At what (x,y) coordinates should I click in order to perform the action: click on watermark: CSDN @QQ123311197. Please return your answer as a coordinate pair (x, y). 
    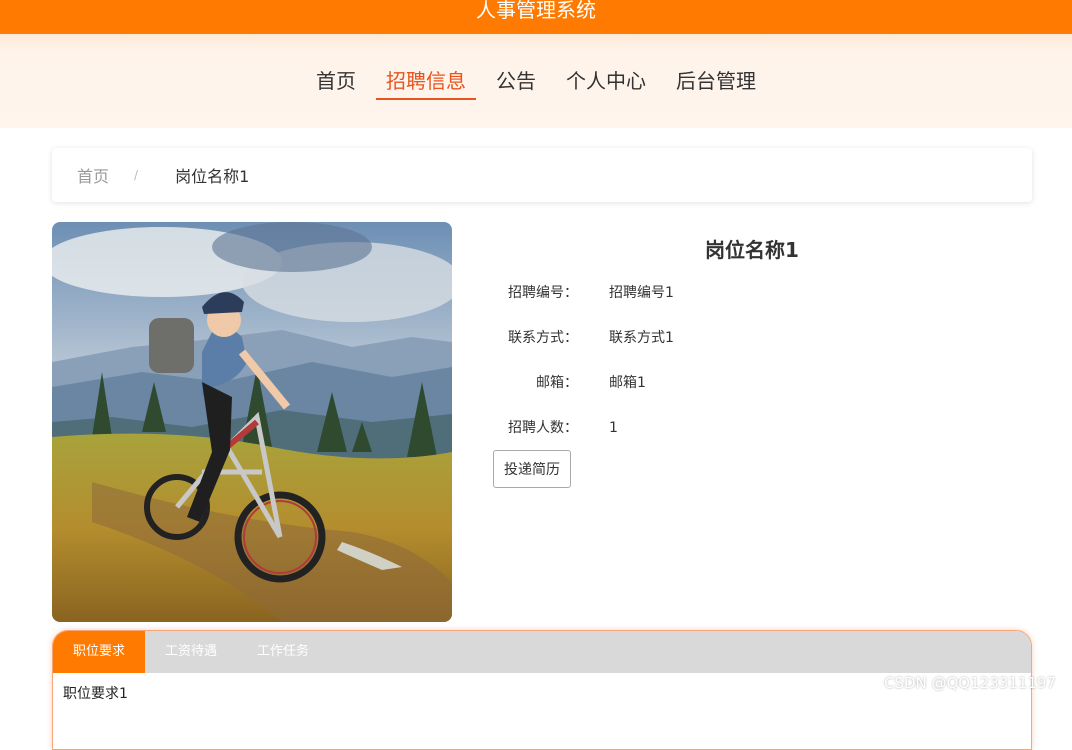
    Looking at the image, I should click on (970, 683).